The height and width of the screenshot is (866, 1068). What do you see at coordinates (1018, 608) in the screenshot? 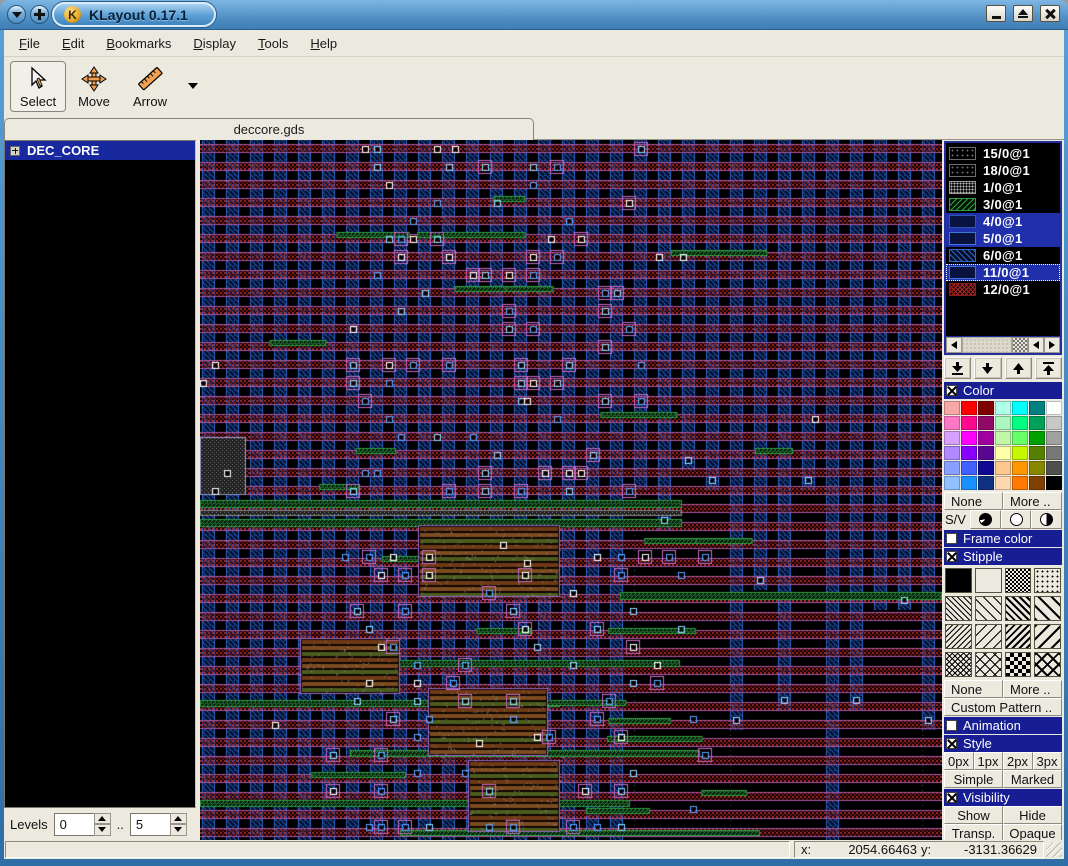
I see `stipple-bslash-bold` at bounding box center [1018, 608].